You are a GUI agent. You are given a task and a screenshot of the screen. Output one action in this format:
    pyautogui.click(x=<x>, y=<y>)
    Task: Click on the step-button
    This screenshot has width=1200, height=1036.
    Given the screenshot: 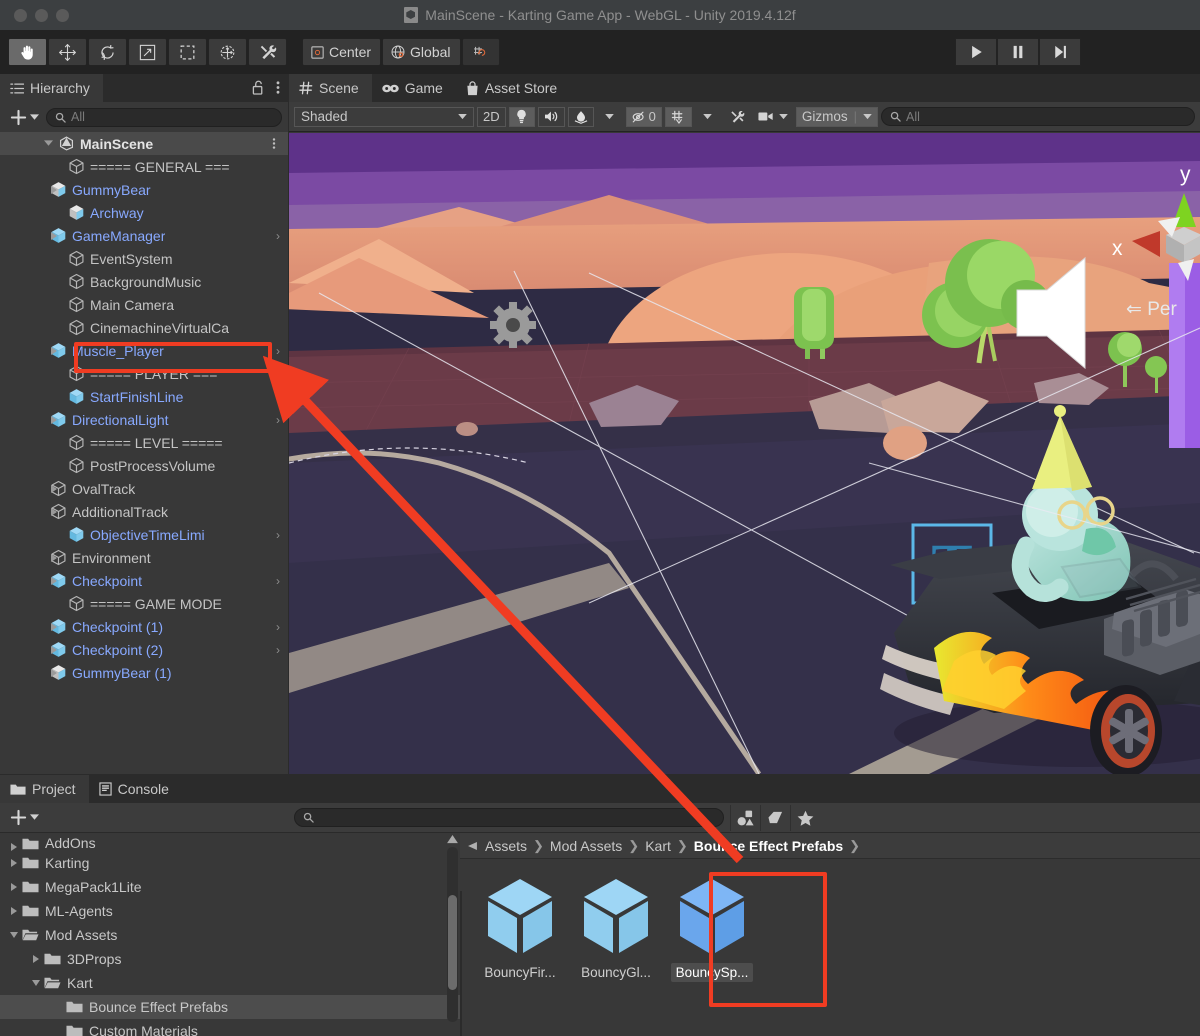 What is the action you would take?
    pyautogui.click(x=1060, y=52)
    